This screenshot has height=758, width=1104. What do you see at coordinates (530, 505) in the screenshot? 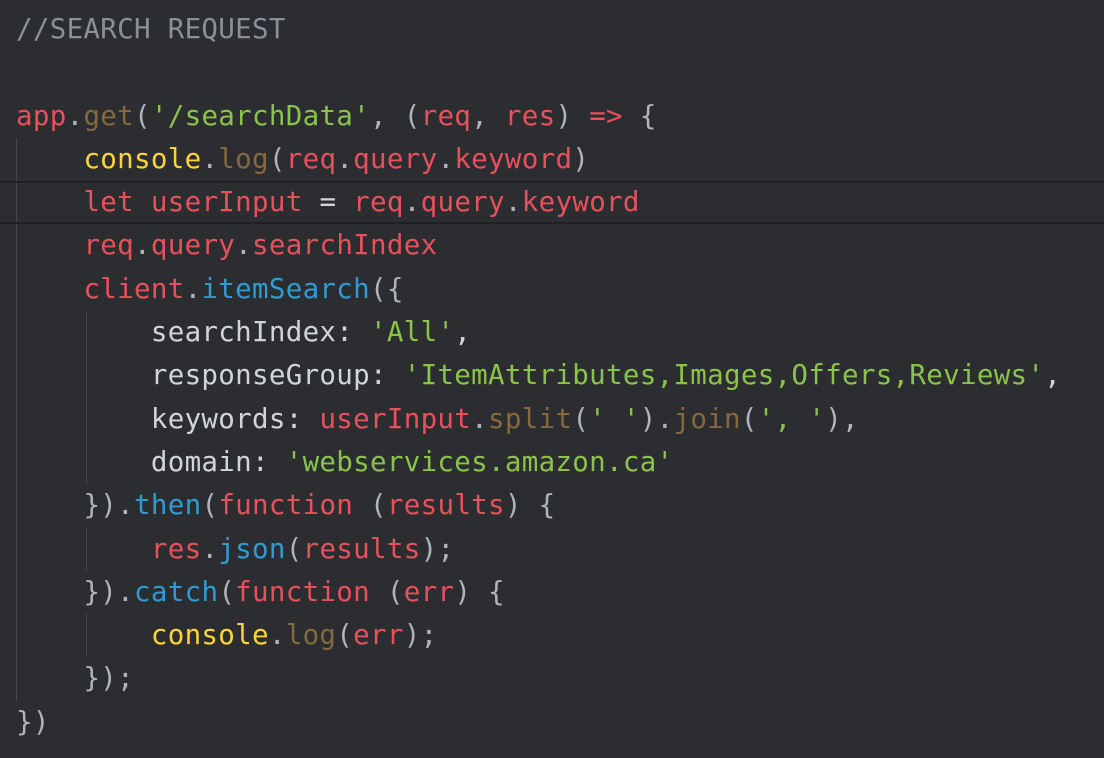
I see `code-token: ) {` at bounding box center [530, 505].